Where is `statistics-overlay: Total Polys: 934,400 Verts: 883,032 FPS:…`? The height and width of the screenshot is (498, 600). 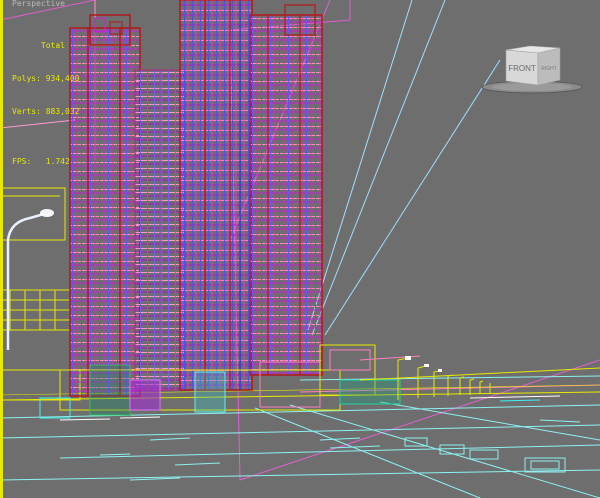 statistics-overlay: Total Polys: 934,400 Verts: 883,032 FPS:… is located at coordinates (45, 103).